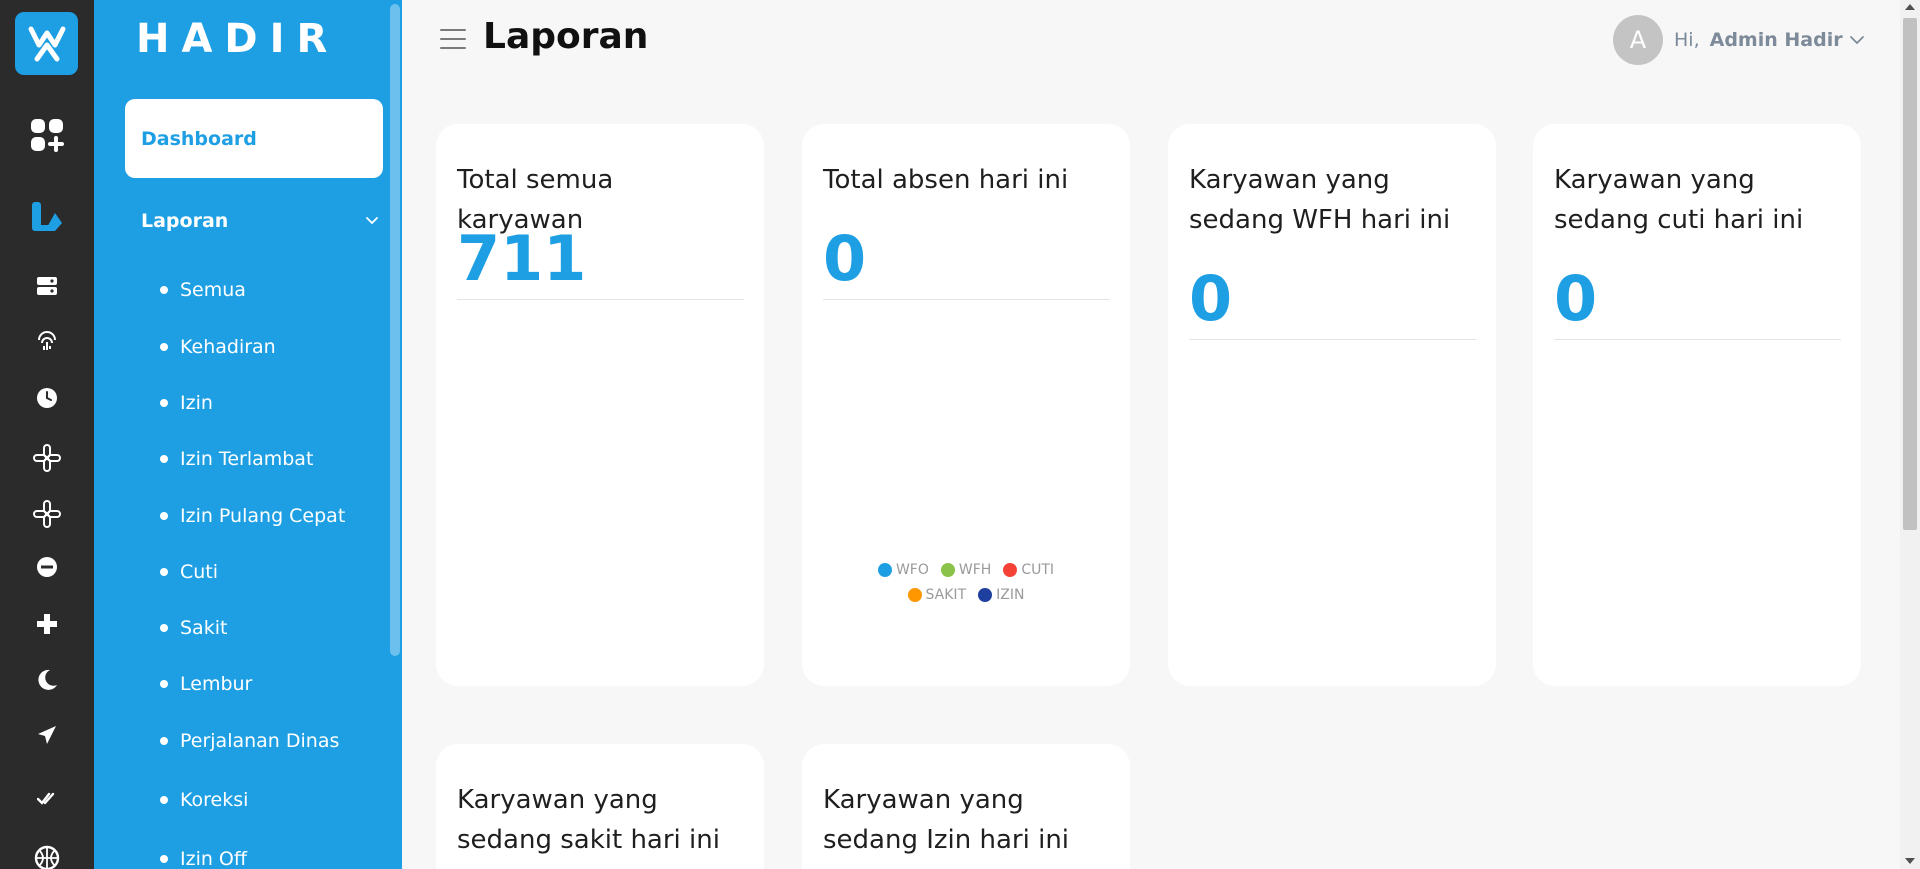 The image size is (1920, 869). I want to click on sidebar-item-label: Laporan, so click(185, 221).